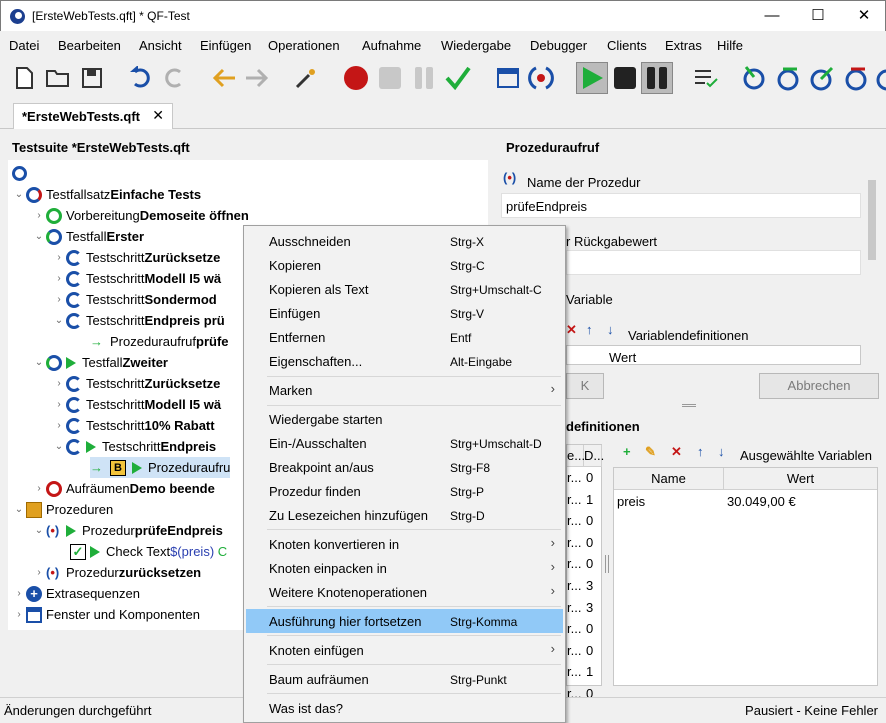 The width and height of the screenshot is (886, 723). What do you see at coordinates (592, 78) in the screenshot?
I see `play-icon` at bounding box center [592, 78].